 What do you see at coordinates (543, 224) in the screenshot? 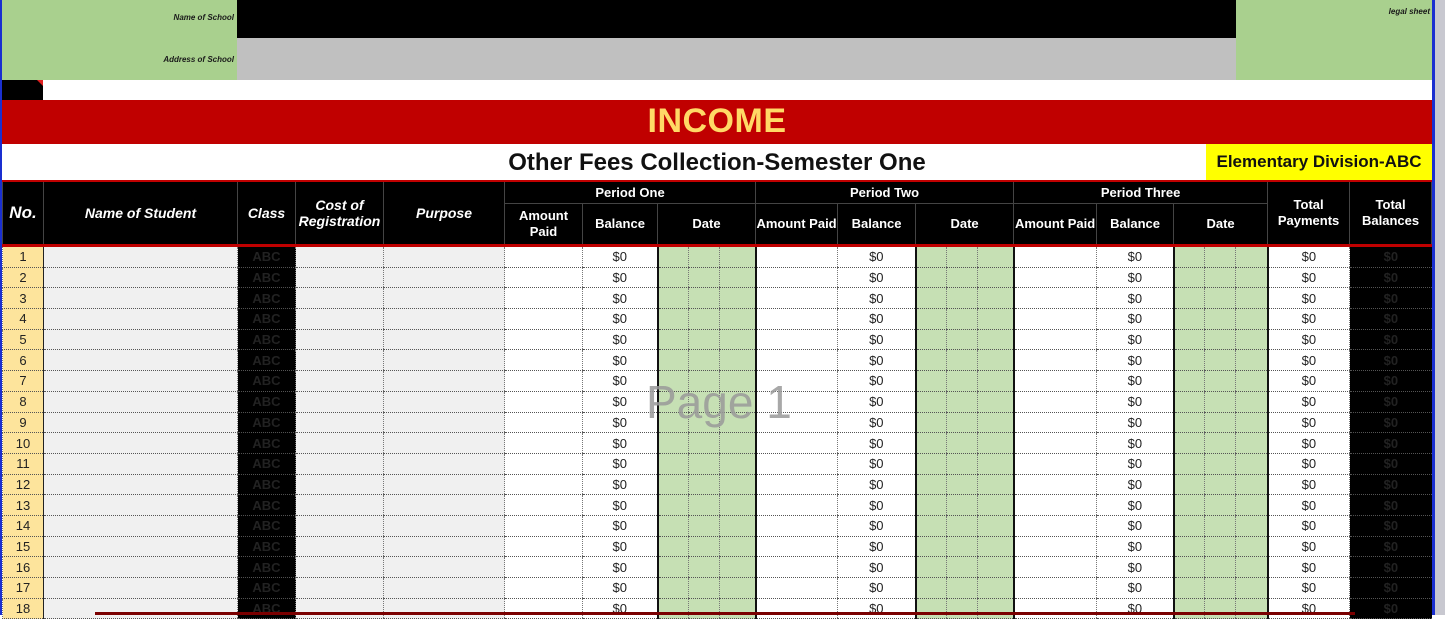
I see `col-header-p1-amount-paid: Amount Paid` at bounding box center [543, 224].